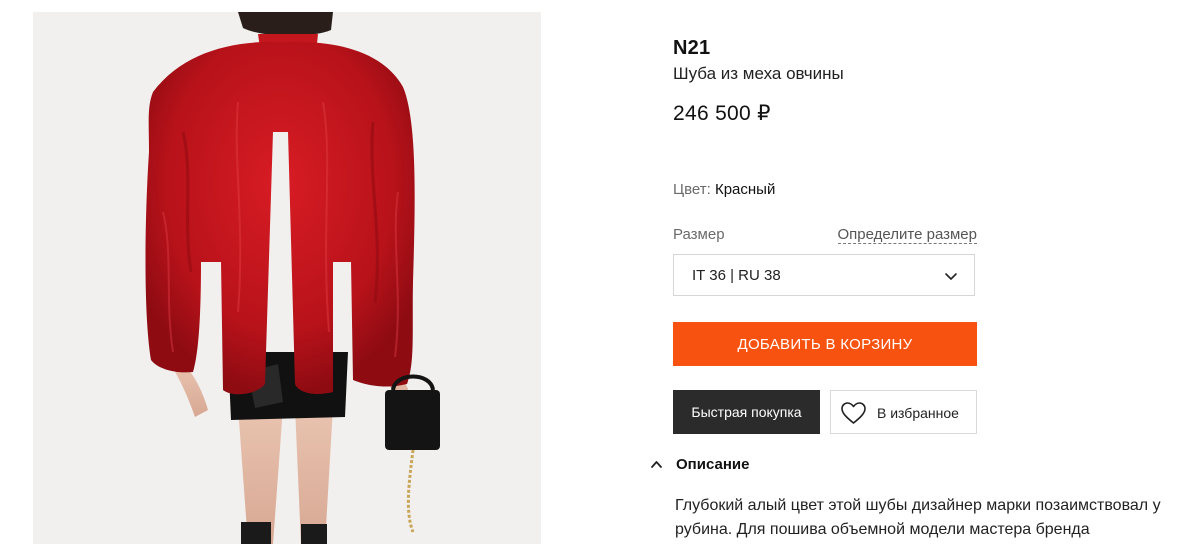 This screenshot has width=1200, height=544. Describe the element at coordinates (758, 73) in the screenshot. I see `product-title: Шуба из меха овчины` at that location.